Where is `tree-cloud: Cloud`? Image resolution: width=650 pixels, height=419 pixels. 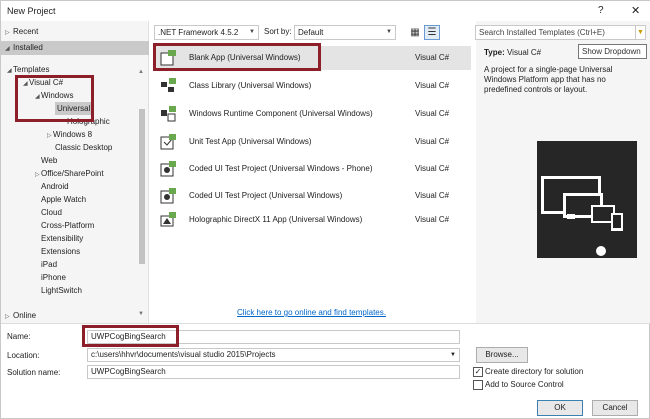 tree-cloud: Cloud is located at coordinates (48, 212).